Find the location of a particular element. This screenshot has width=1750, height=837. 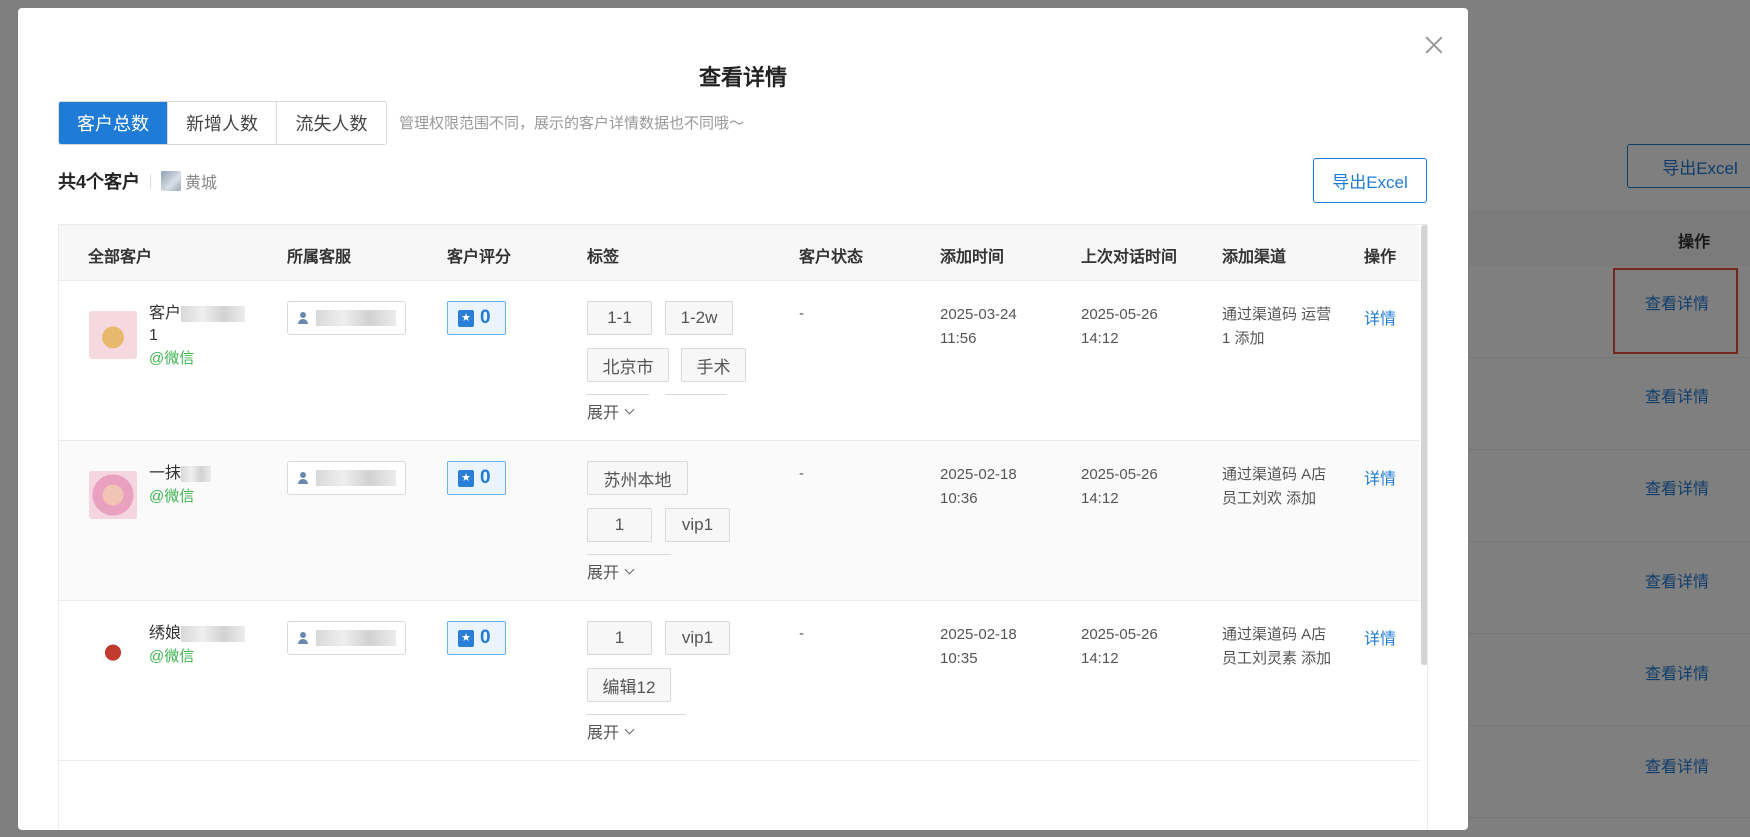

add-clock: 10:36 is located at coordinates (959, 498).